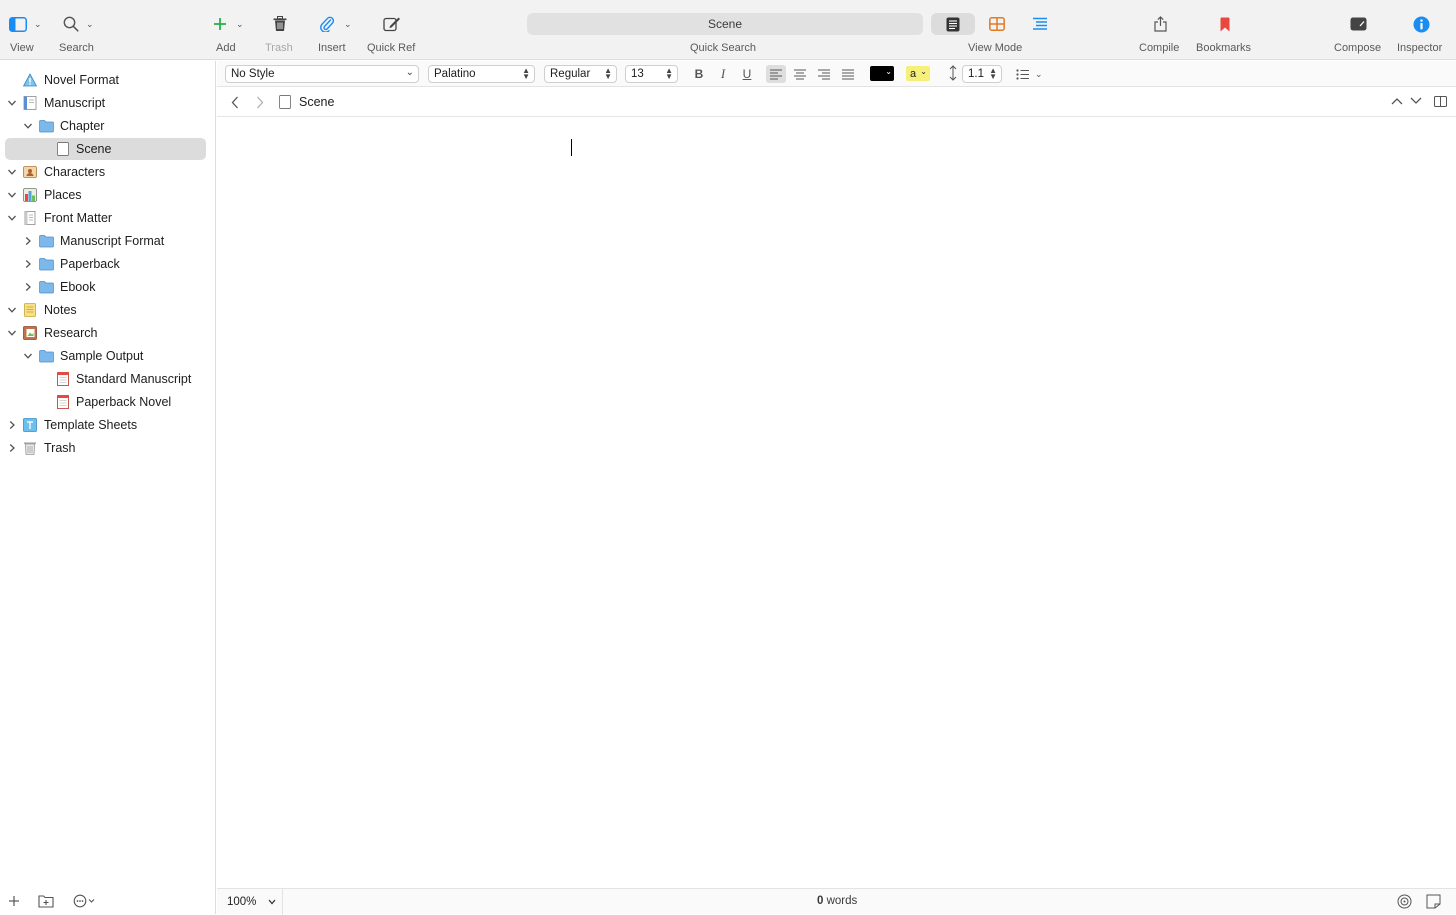 Image resolution: width=1456 pixels, height=915 pixels. Describe the element at coordinates (108, 102) in the screenshot. I see `binder-item-manuscript: Manuscript` at that location.